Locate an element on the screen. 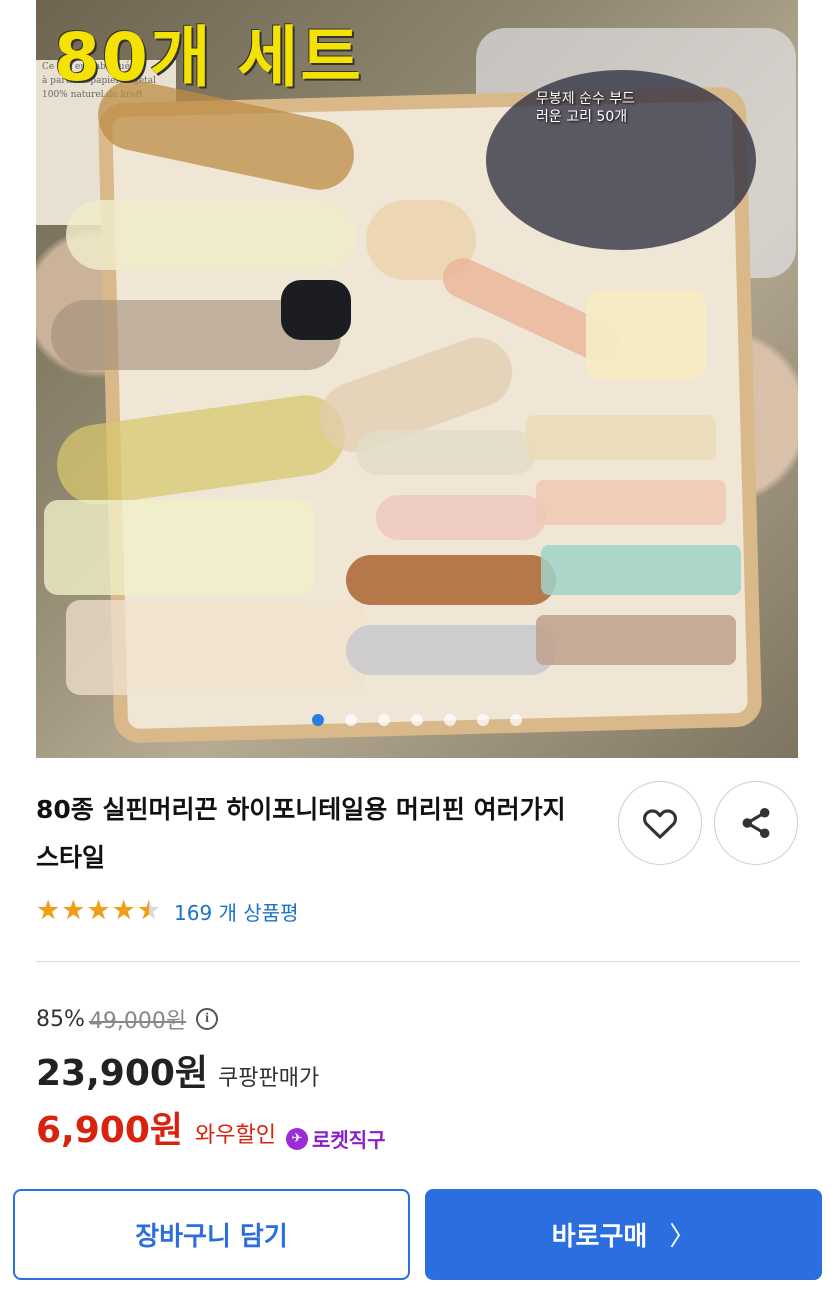 The width and height of the screenshot is (835, 1301). product-title: 80종 실핀머리끈 하이포니테일용 머리핀 여러가지 스타일 is located at coordinates (301, 833).